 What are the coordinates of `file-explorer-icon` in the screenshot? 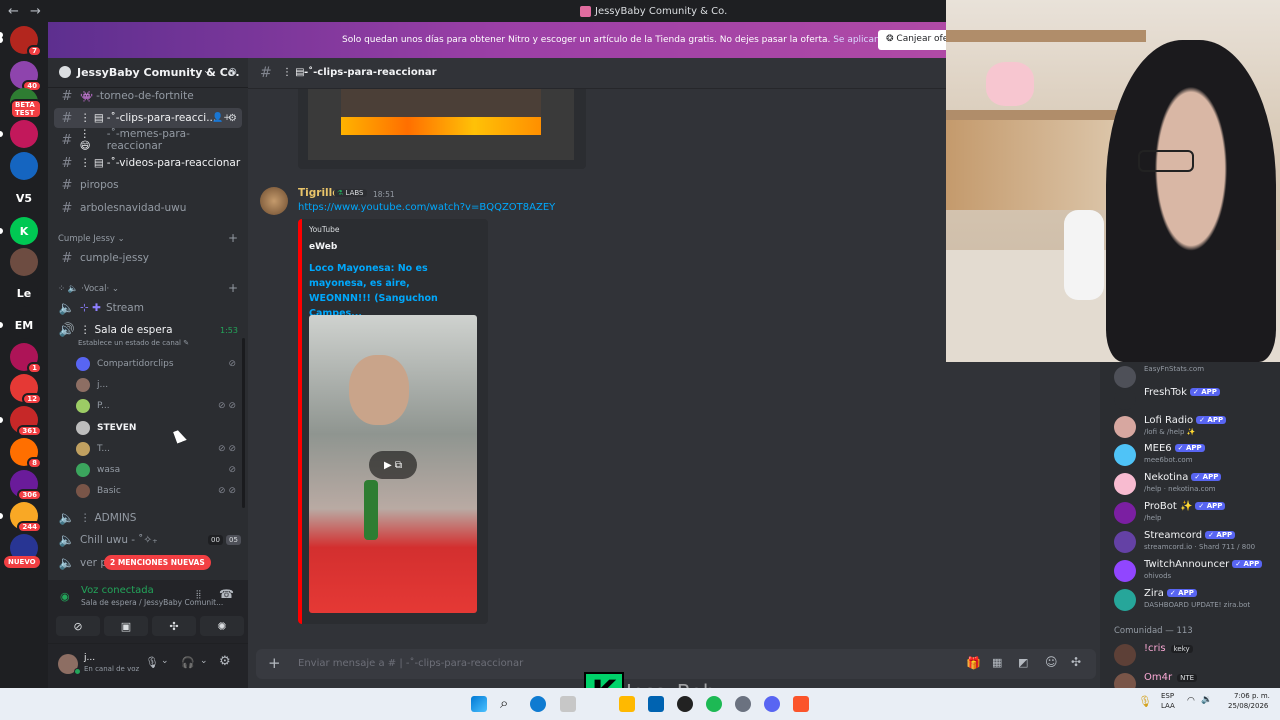 It's located at (627, 704).